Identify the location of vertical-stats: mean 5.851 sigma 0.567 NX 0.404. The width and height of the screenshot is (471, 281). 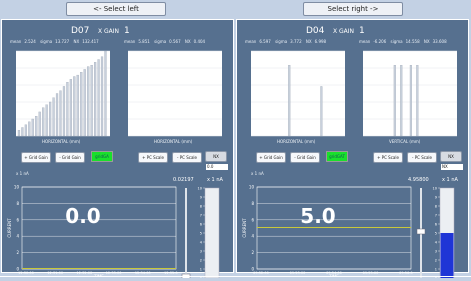
(166, 41).